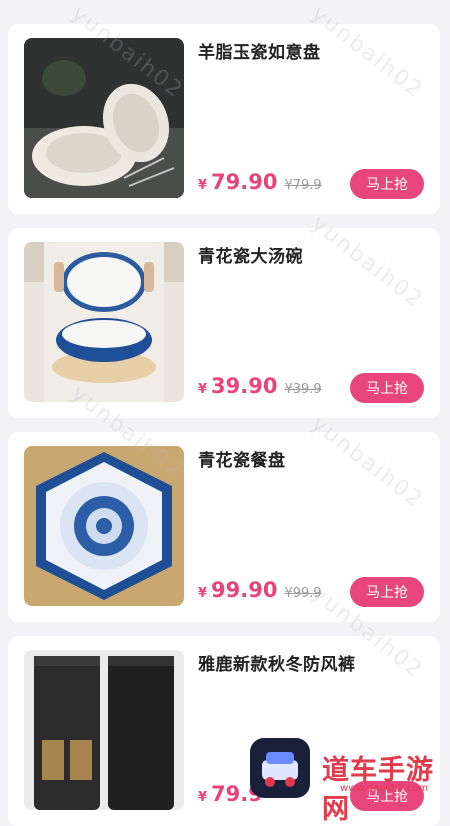  What do you see at coordinates (277, 662) in the screenshot?
I see `product-title: 雅鹿新款秋冬防风裤` at bounding box center [277, 662].